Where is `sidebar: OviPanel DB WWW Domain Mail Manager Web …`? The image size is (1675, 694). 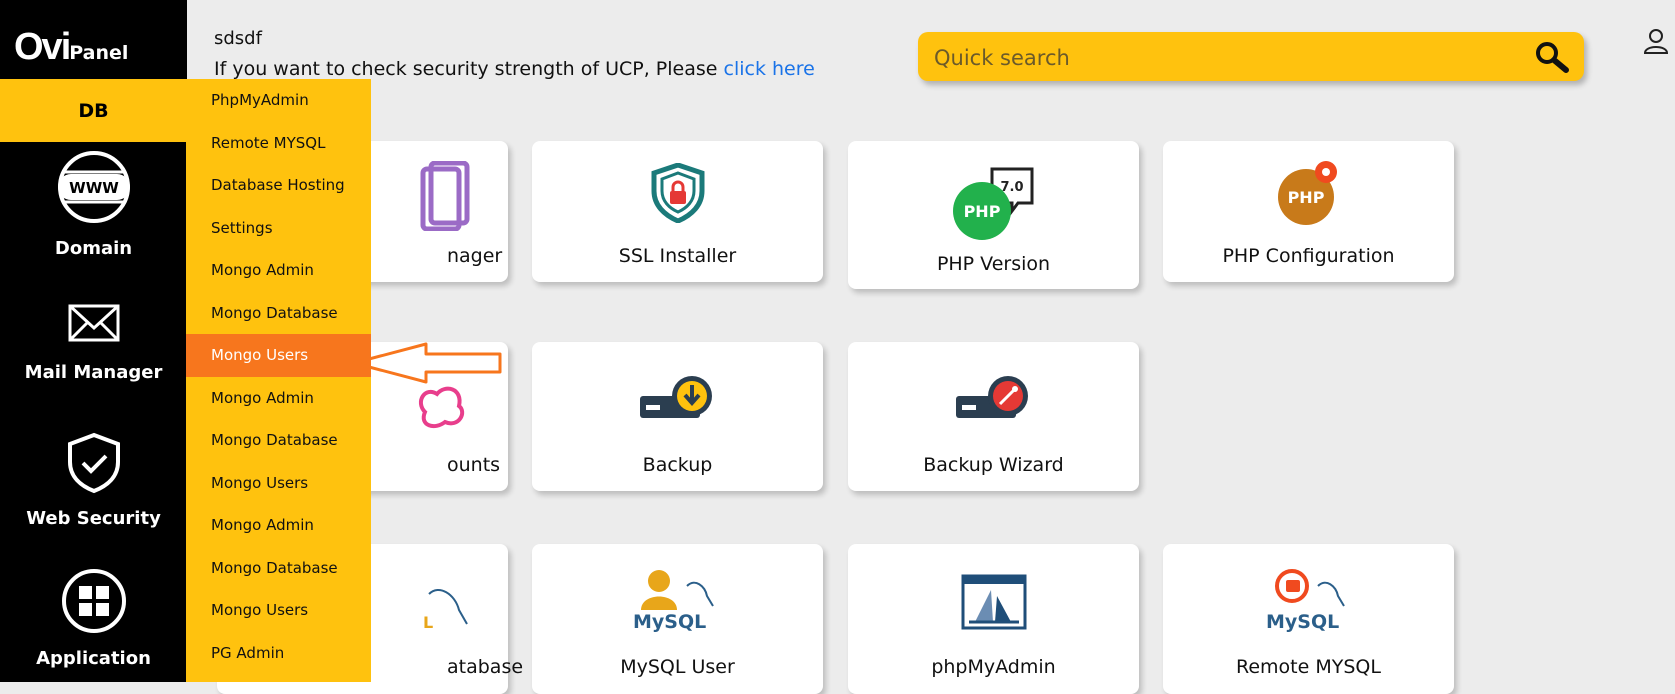 sidebar: OviPanel DB WWW Domain Mail Manager Web … is located at coordinates (93, 341).